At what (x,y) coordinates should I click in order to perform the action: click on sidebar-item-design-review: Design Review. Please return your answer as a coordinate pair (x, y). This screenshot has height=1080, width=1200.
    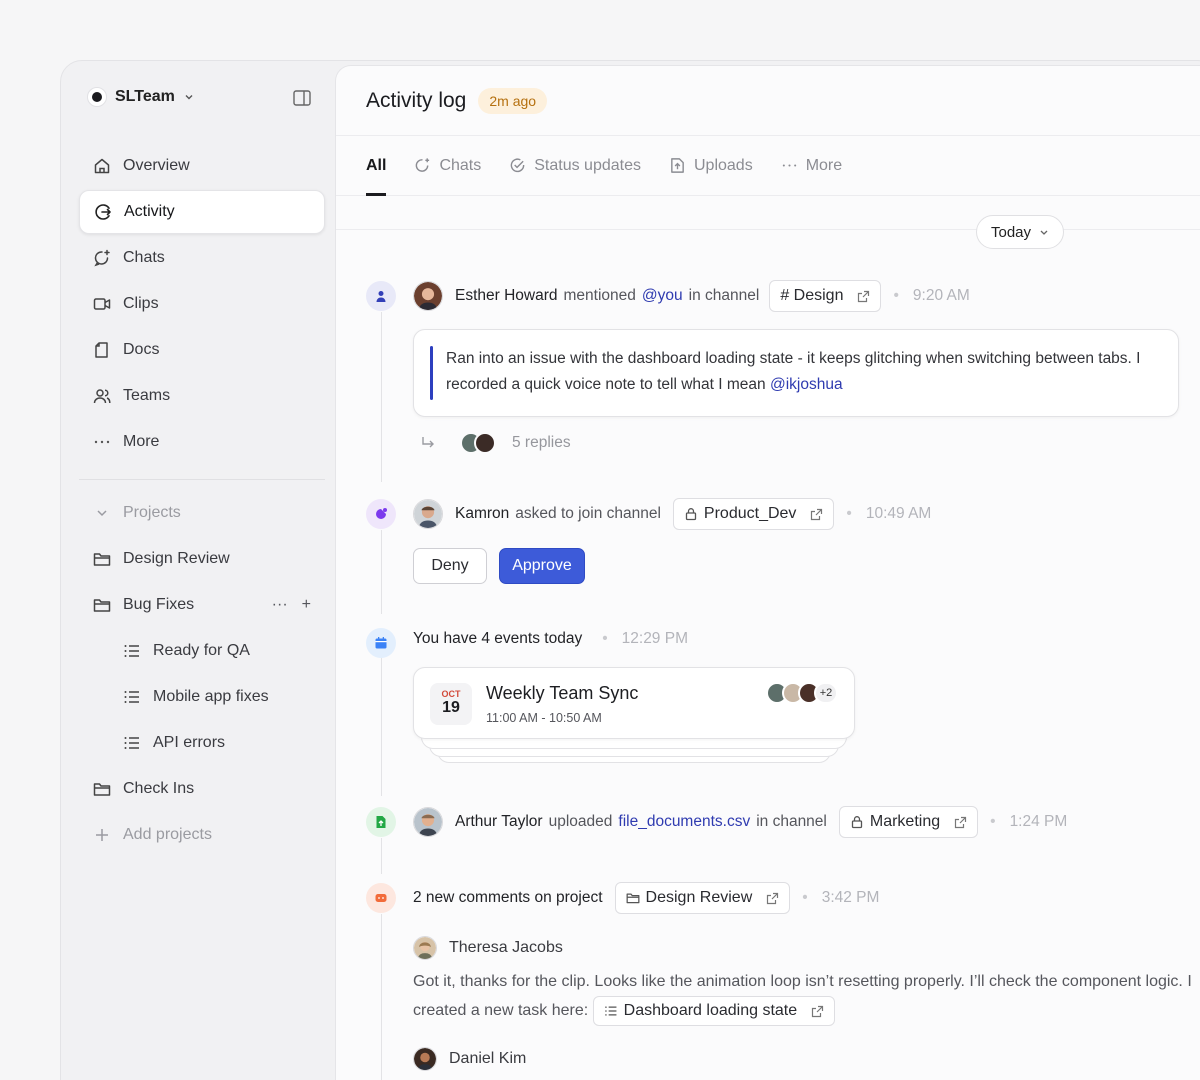
    Looking at the image, I should click on (202, 559).